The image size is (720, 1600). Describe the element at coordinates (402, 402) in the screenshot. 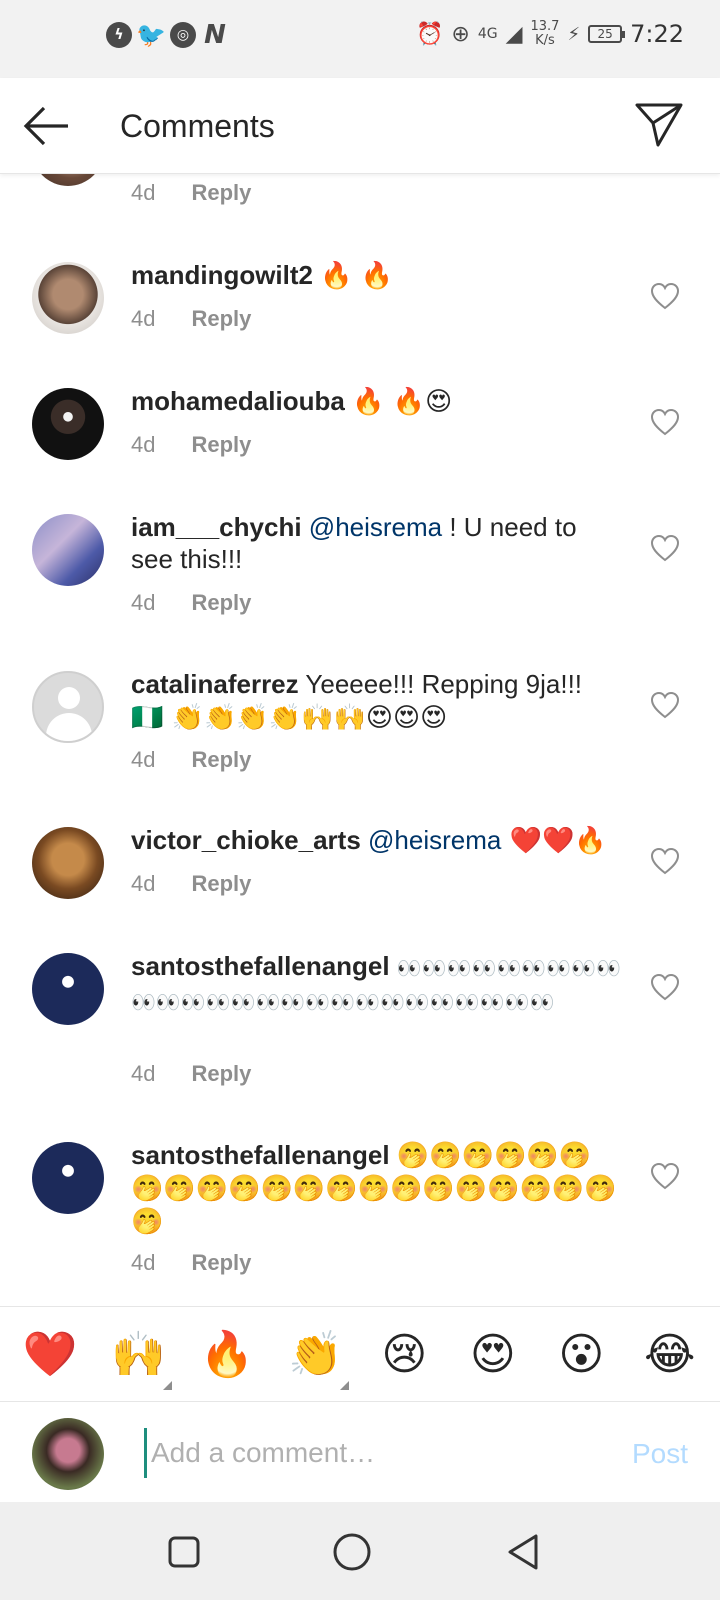

I see `comment-emoji: 🔥 🔥😍` at that location.